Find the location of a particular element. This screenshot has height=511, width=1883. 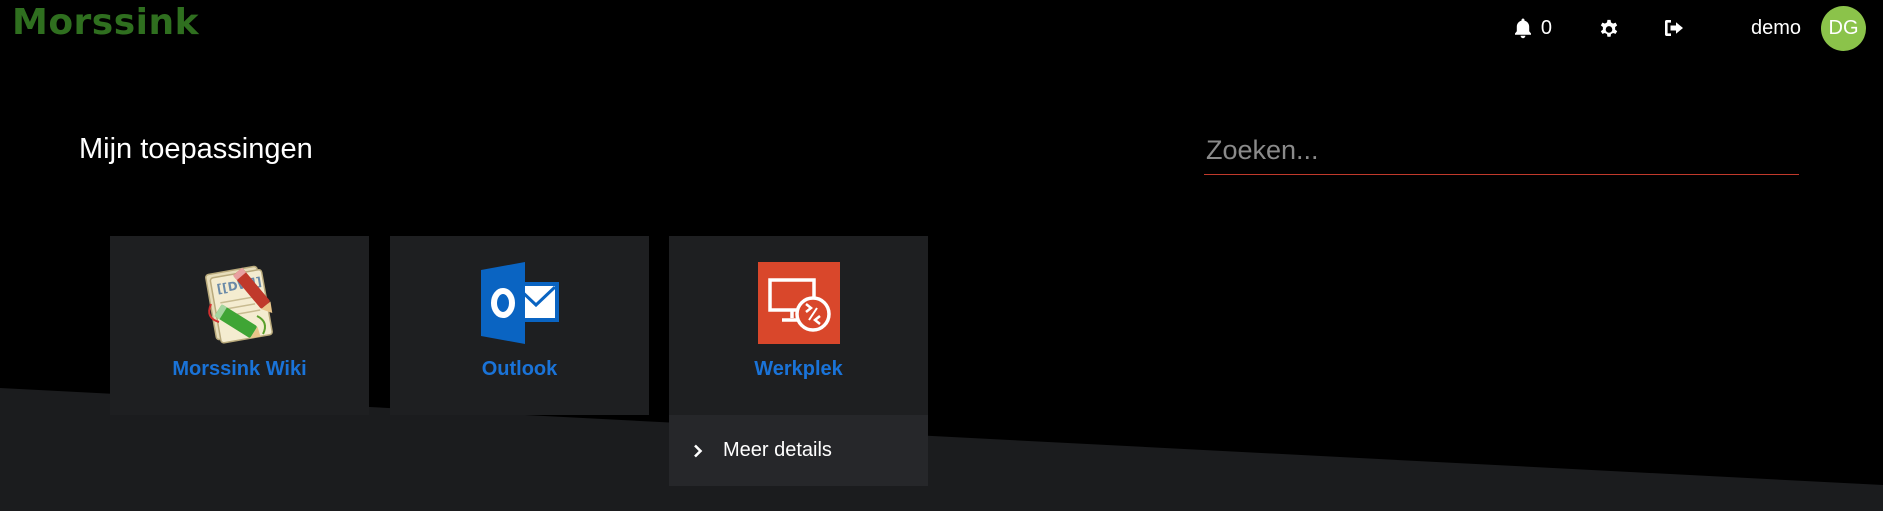

outlook-icon is located at coordinates (520, 303).